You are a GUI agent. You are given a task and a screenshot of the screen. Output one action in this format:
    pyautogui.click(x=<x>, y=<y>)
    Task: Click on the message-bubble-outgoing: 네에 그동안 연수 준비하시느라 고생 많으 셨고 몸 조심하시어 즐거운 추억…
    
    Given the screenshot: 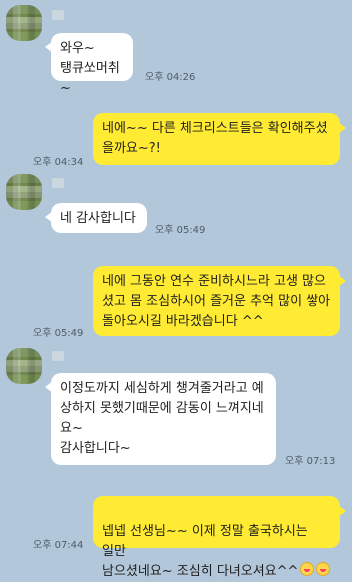 What is the action you would take?
    pyautogui.click(x=219, y=301)
    